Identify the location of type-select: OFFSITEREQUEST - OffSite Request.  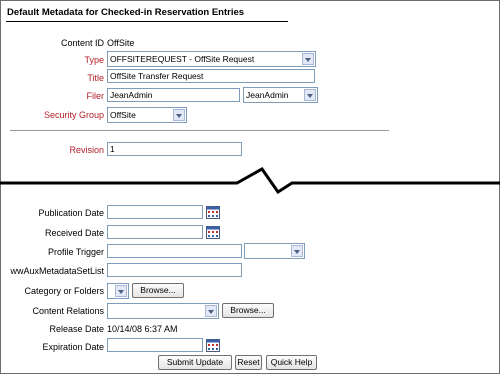
(211, 59).